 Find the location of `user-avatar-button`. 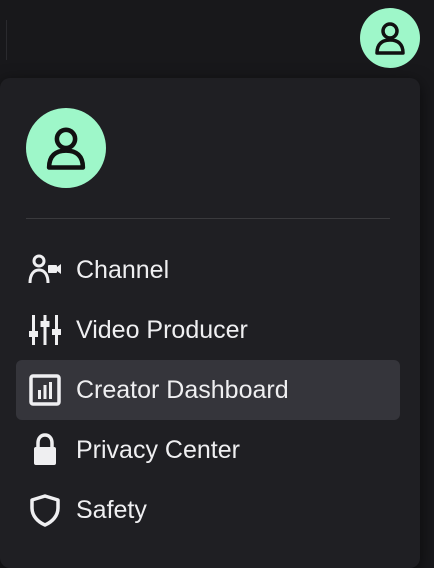

user-avatar-button is located at coordinates (390, 38).